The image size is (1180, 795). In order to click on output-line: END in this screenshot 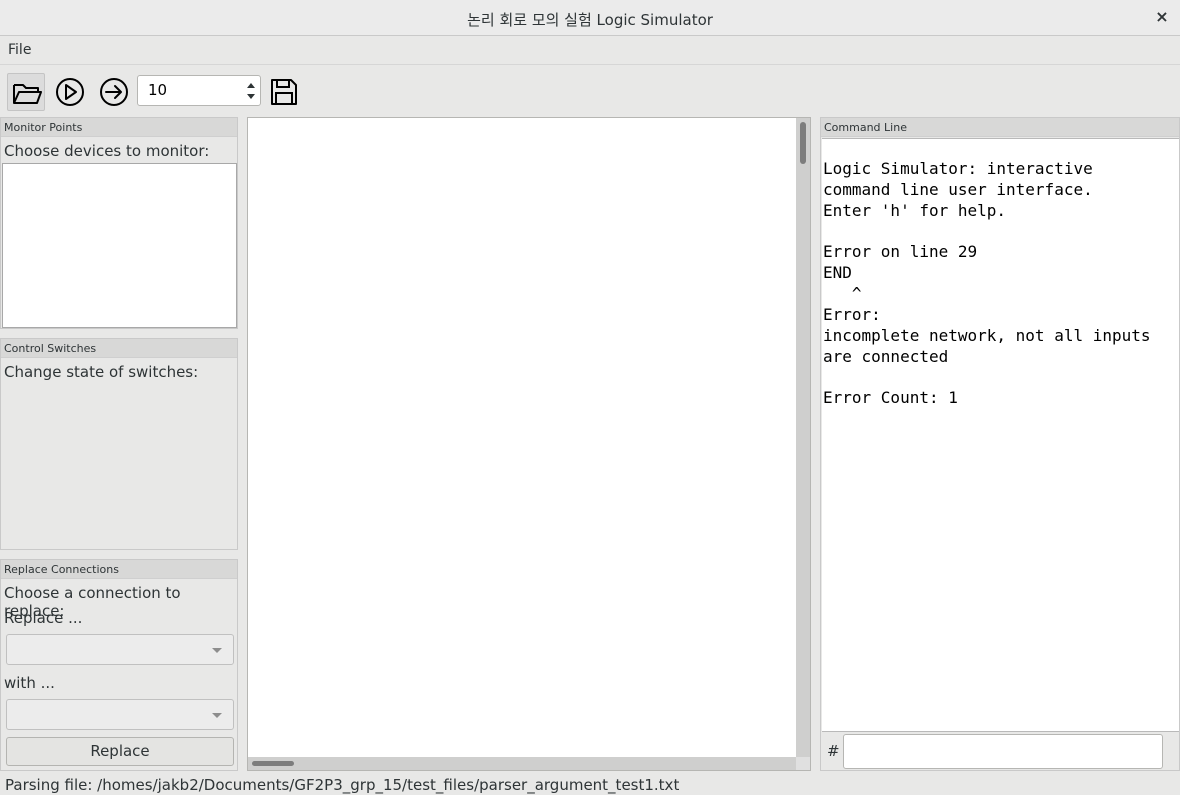, I will do `click(837, 272)`.